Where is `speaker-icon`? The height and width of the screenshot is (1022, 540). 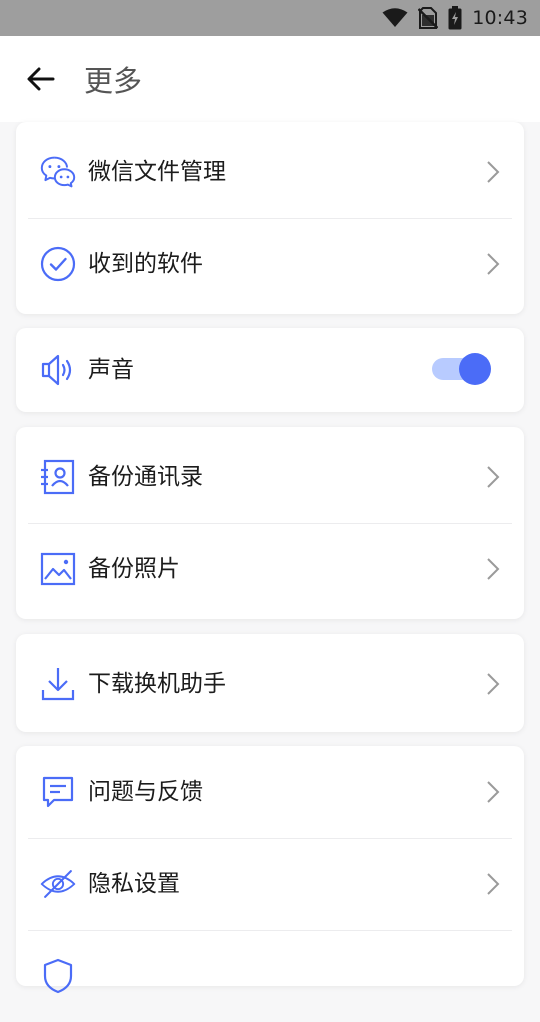
speaker-icon is located at coordinates (58, 370).